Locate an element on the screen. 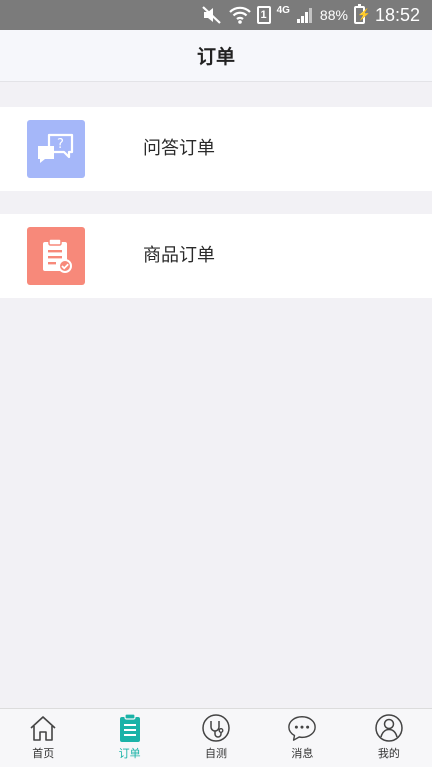  tab-mine: 我的 is located at coordinates (389, 738).